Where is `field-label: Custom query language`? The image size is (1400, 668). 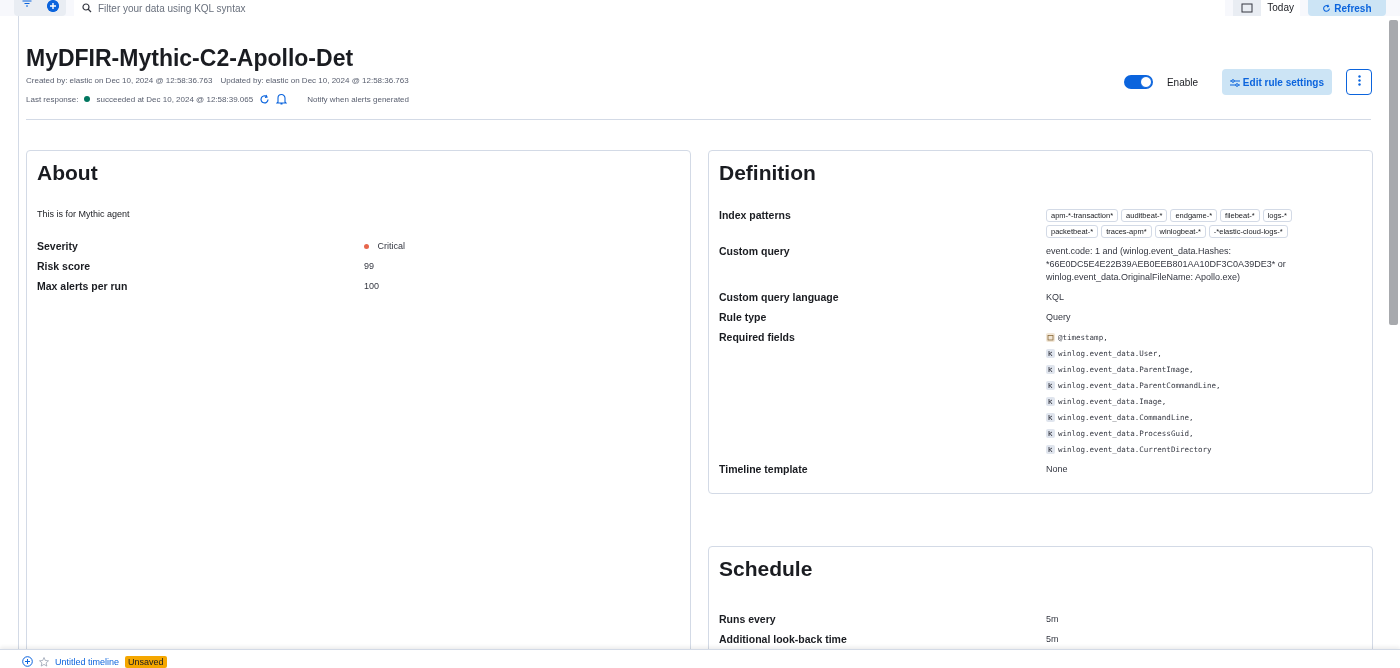
field-label: Custom query language is located at coordinates (779, 297).